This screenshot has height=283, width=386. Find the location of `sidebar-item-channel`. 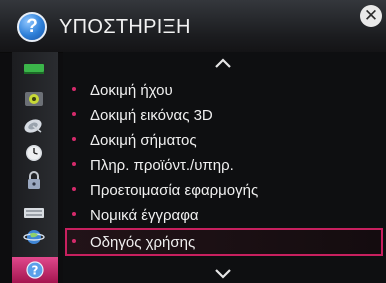

sidebar-item-channel is located at coordinates (34, 125).